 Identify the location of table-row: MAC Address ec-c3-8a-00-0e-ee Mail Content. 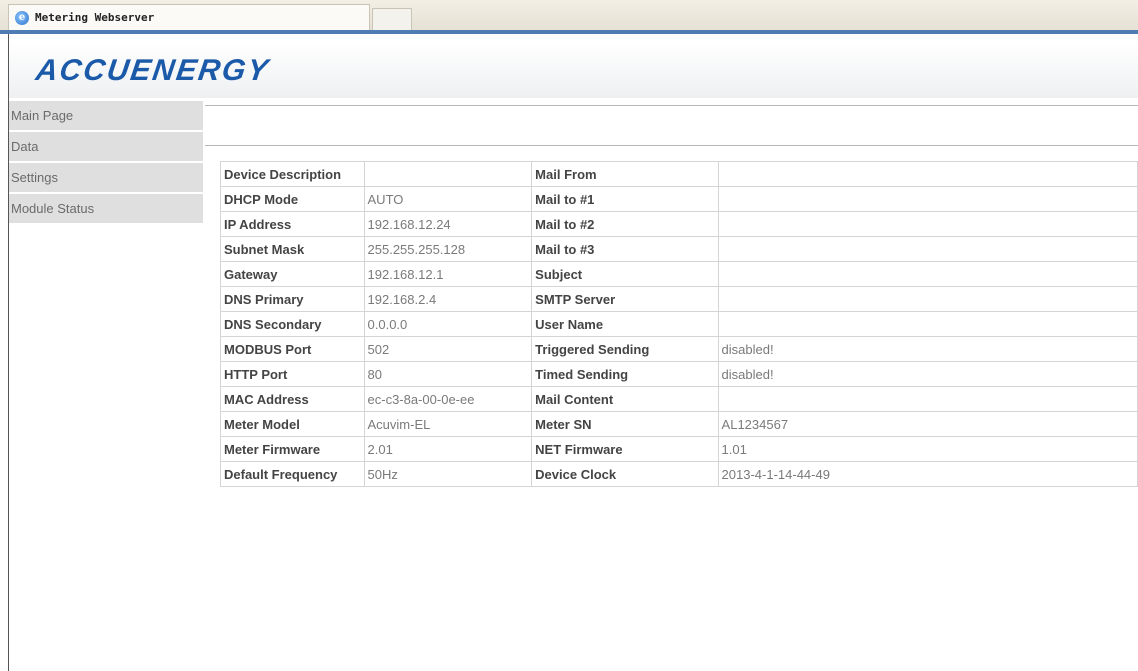
(679, 399).